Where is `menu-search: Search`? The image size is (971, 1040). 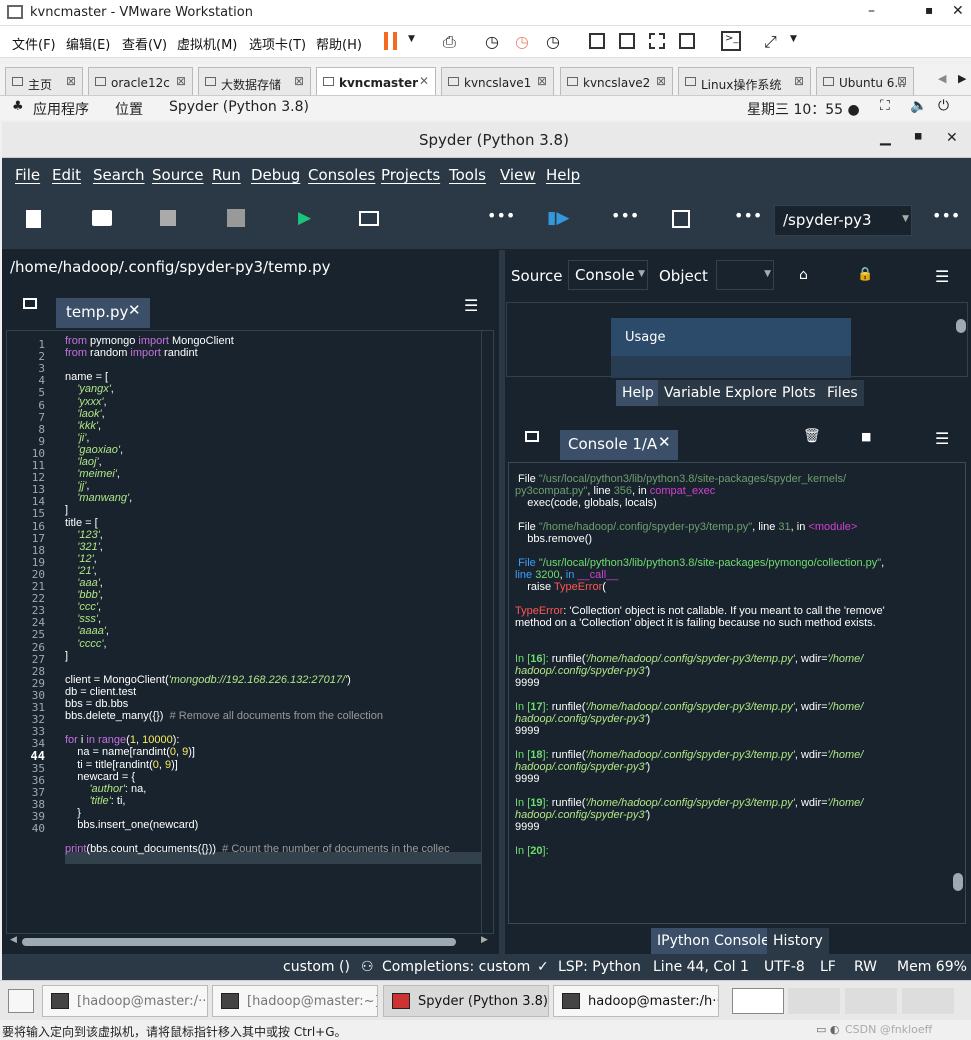 menu-search: Search is located at coordinates (119, 175).